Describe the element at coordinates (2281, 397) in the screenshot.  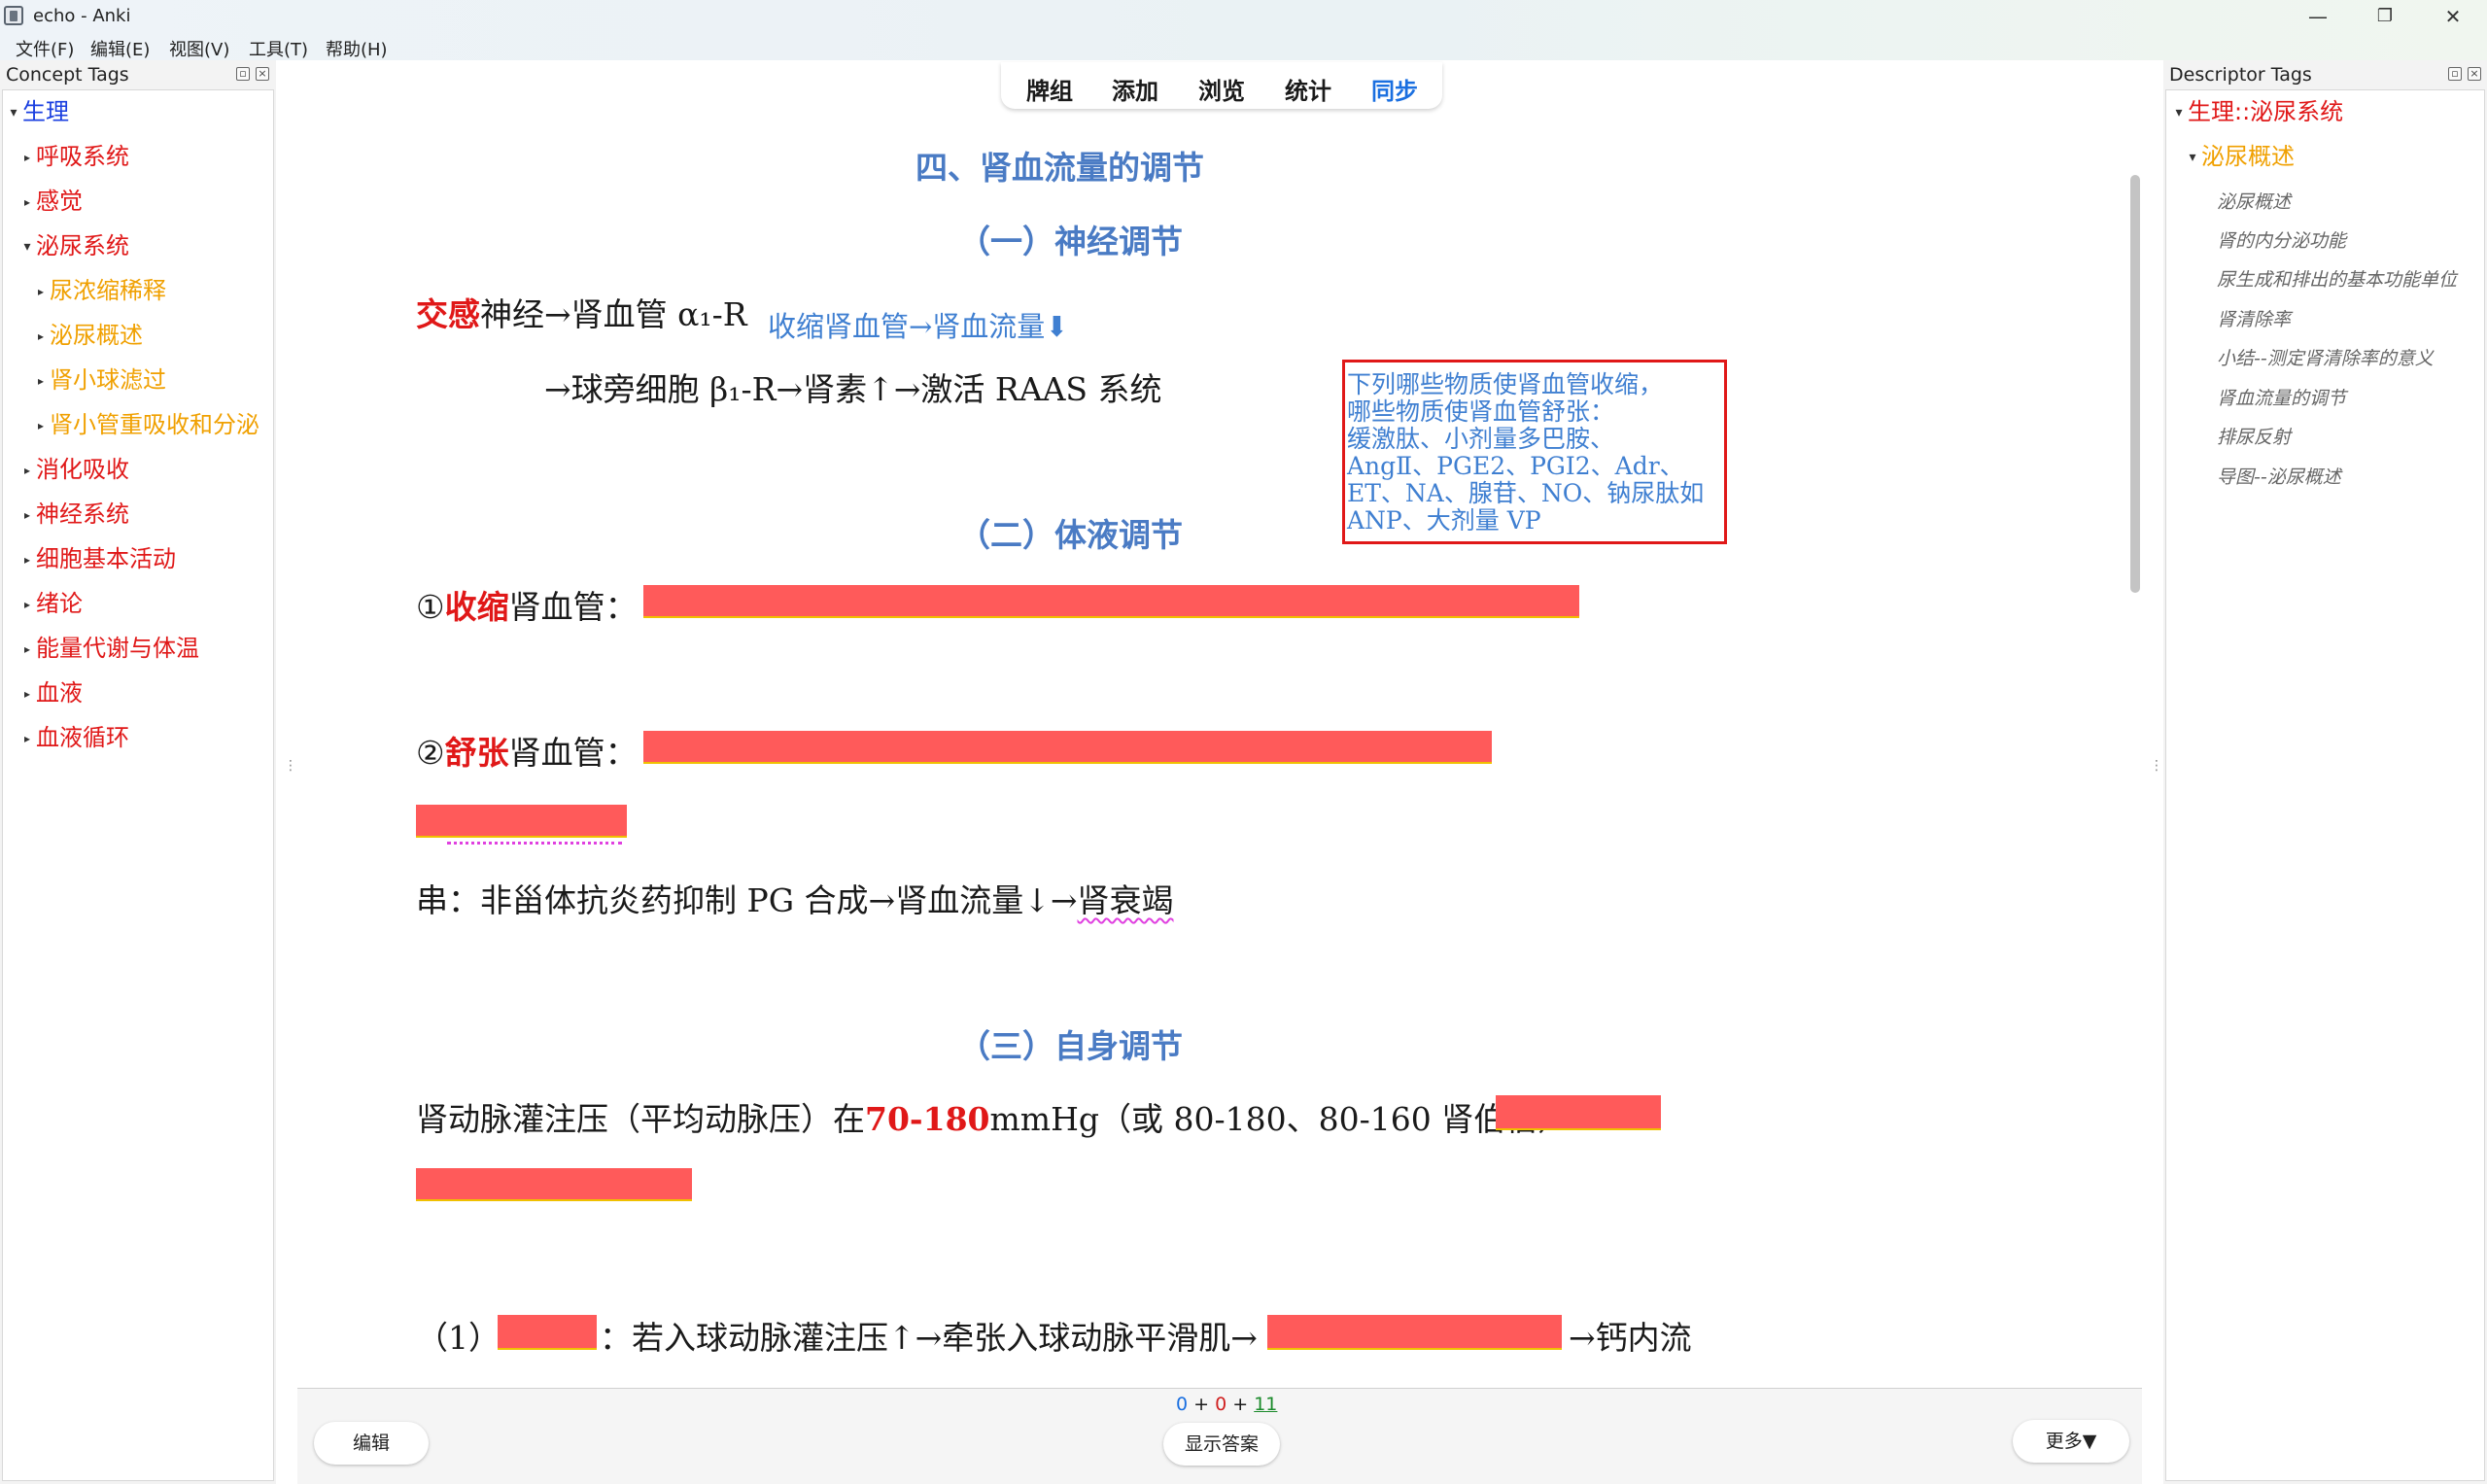
I see `descriptor-item: 肾血流量的调节` at that location.